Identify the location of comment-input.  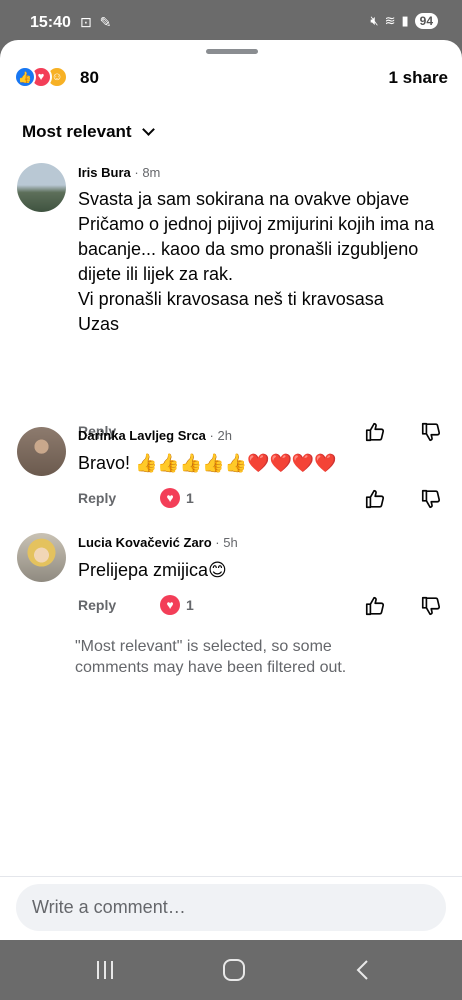
(231, 907).